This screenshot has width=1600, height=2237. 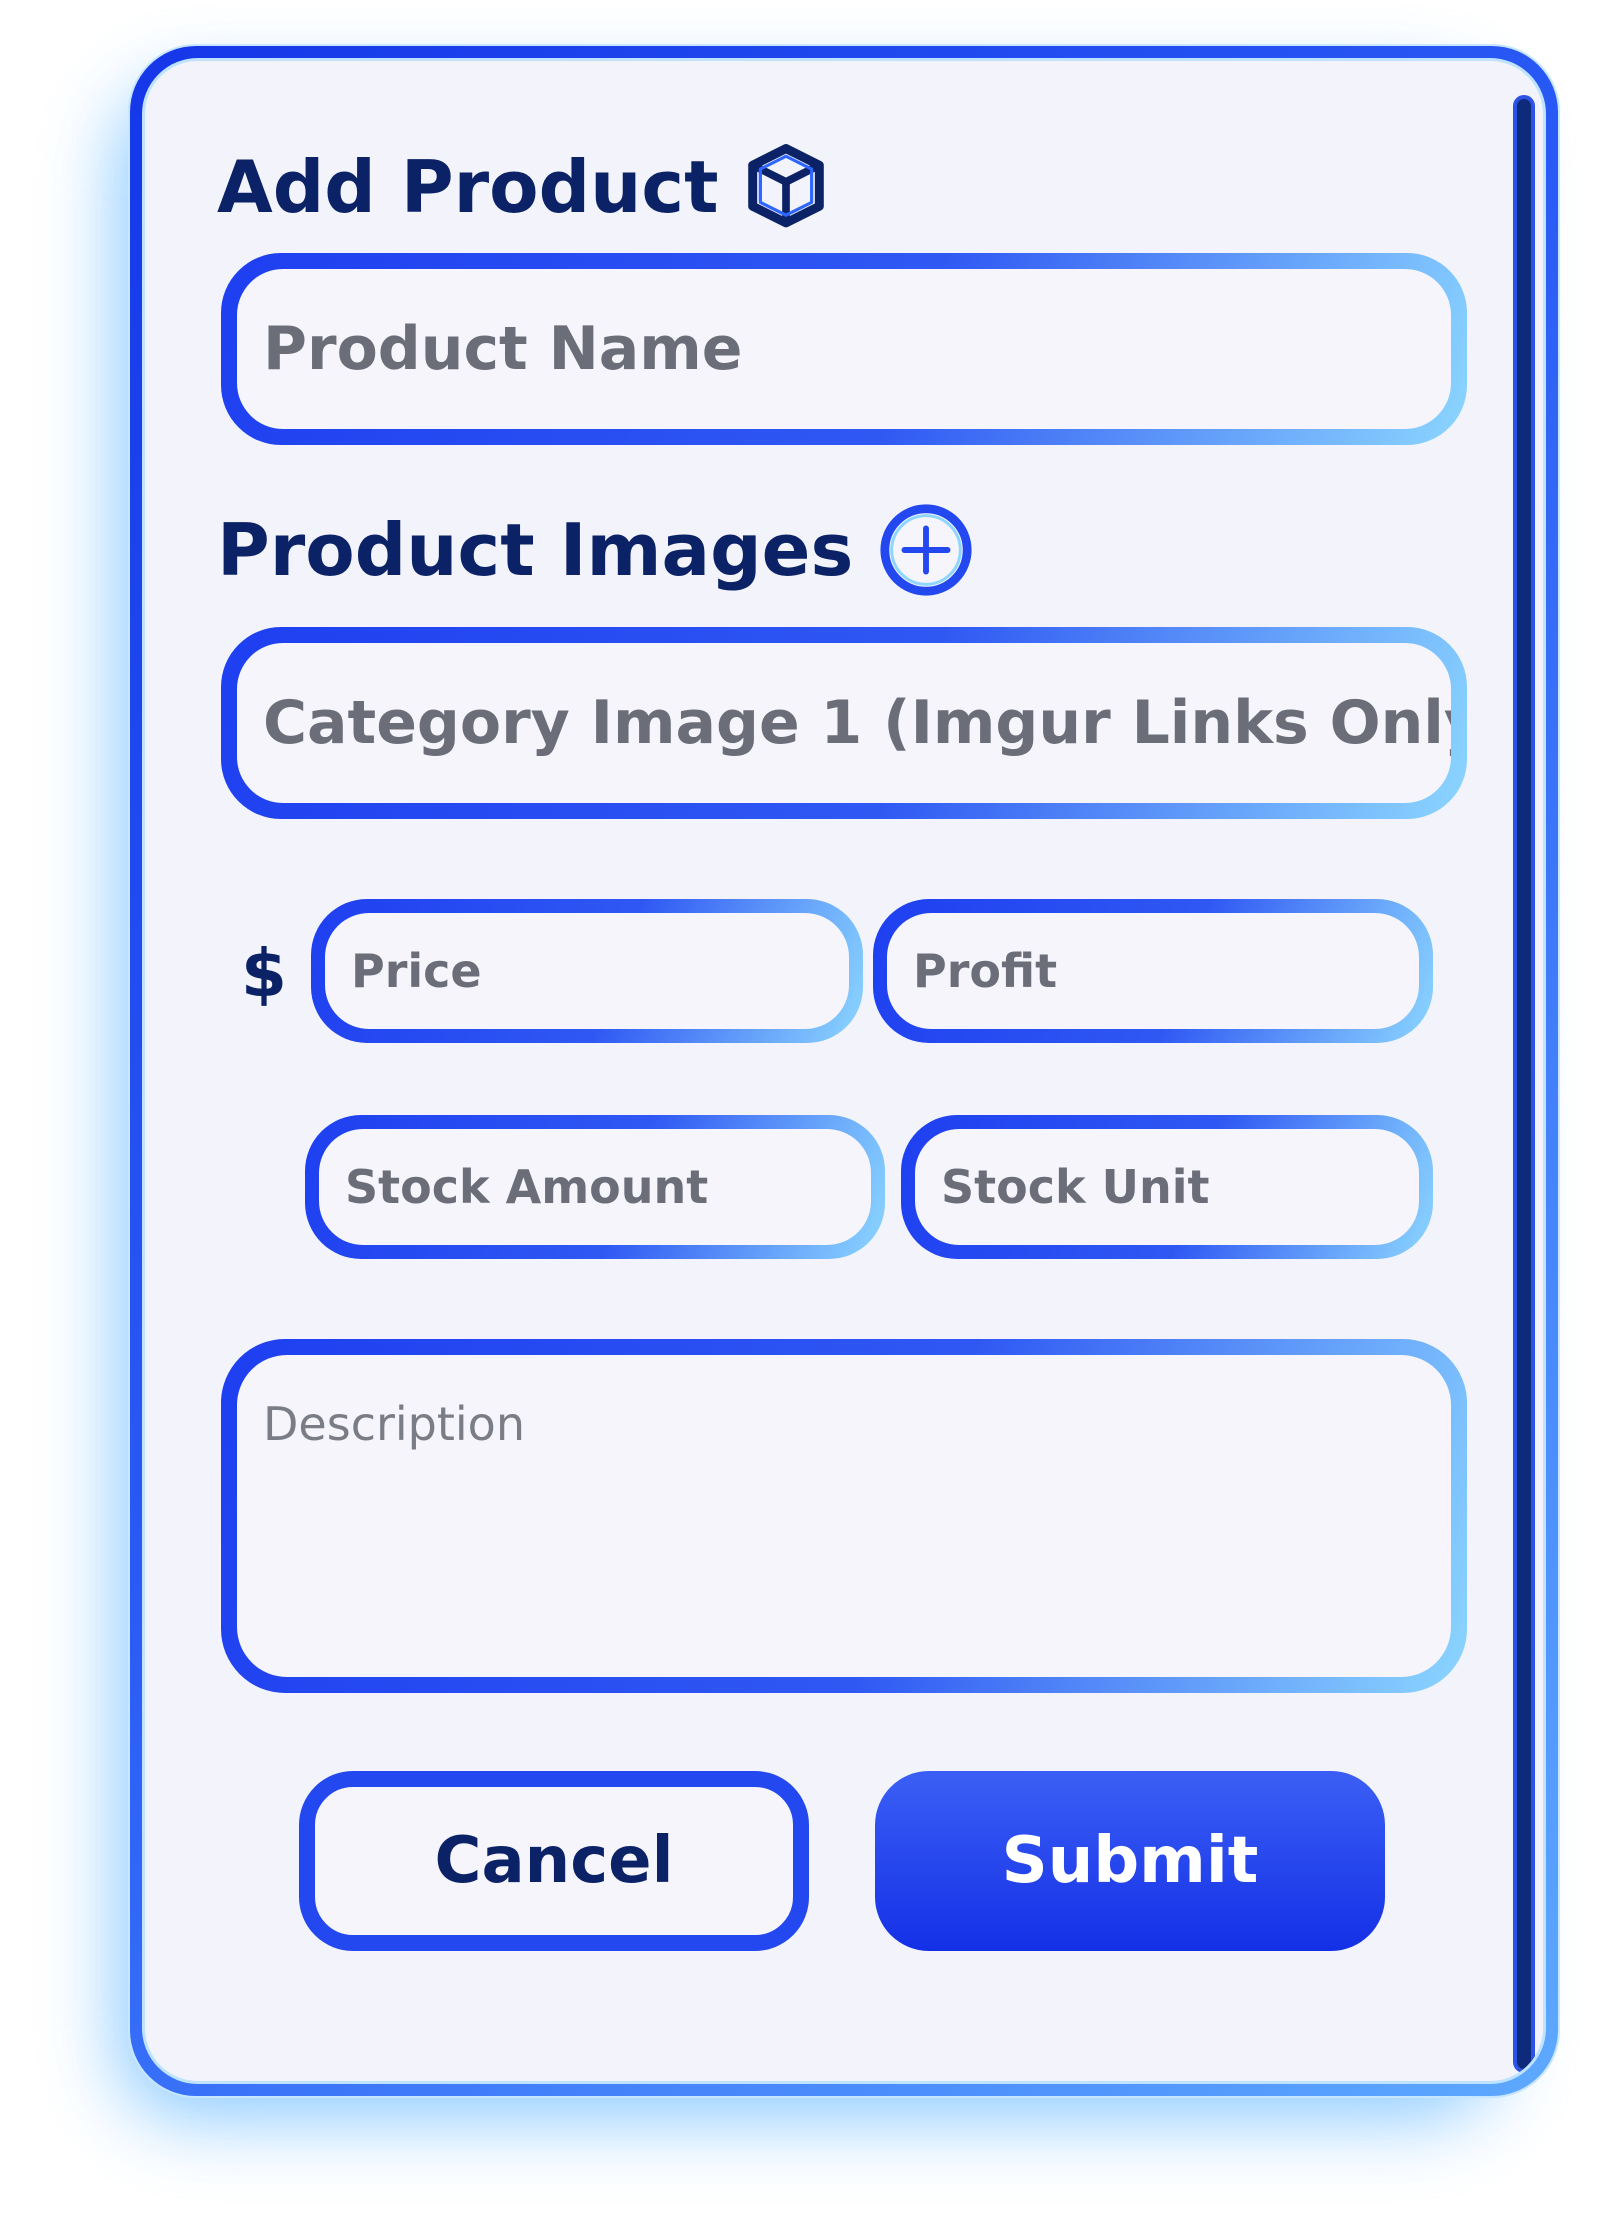 What do you see at coordinates (1524, 1084) in the screenshot?
I see `scrollbar` at bounding box center [1524, 1084].